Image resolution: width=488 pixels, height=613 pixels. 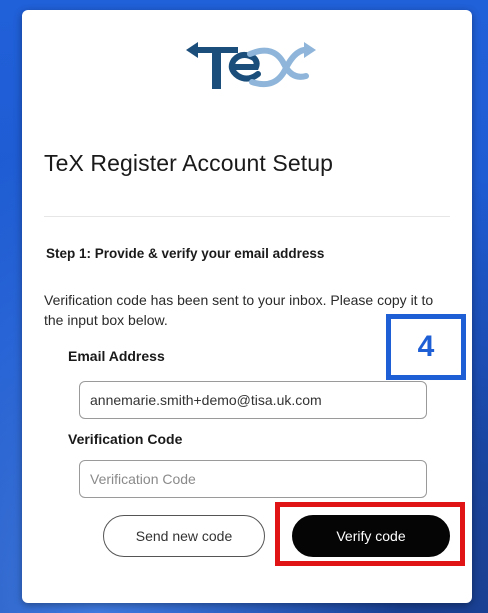 What do you see at coordinates (216, 68) in the screenshot?
I see `logo-t-stem` at bounding box center [216, 68].